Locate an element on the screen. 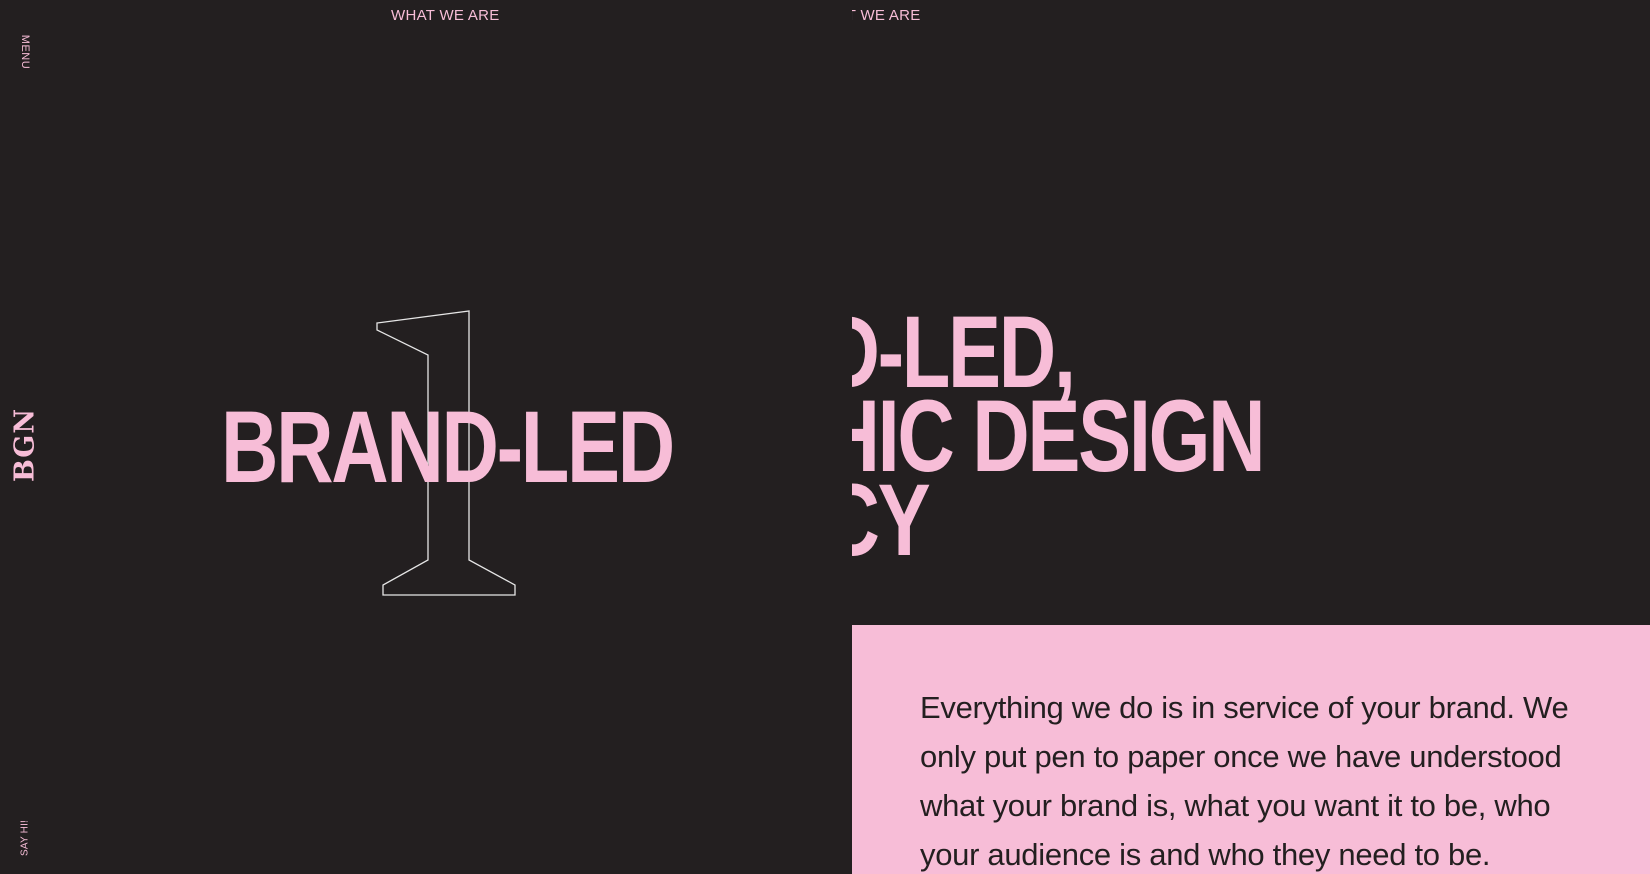 This screenshot has width=1650, height=874. section-label-right: WHAT WE ARE is located at coordinates (886, 15).